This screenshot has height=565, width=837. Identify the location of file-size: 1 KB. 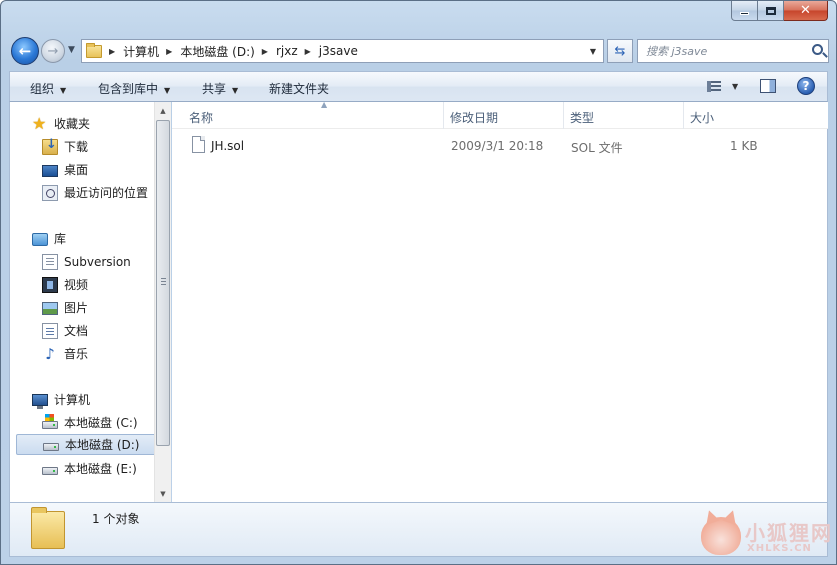
(744, 146).